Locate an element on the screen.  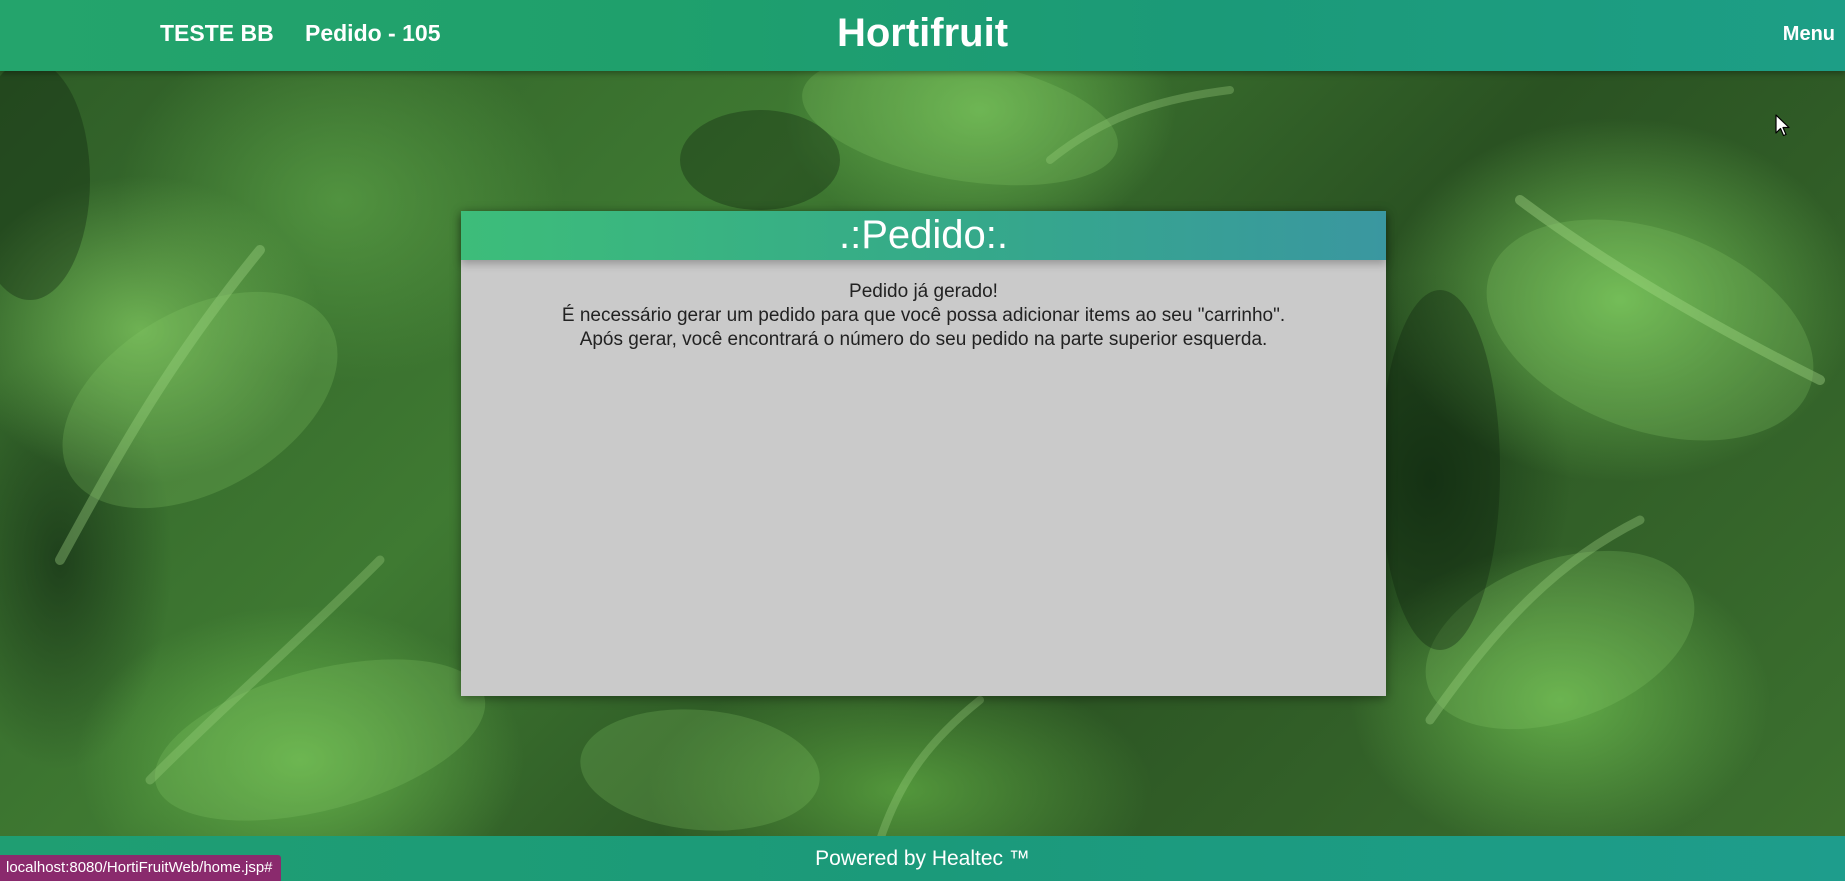
status-bar-url: localhost:8080/HortiFruitWeb/home.jsp# is located at coordinates (140, 868).